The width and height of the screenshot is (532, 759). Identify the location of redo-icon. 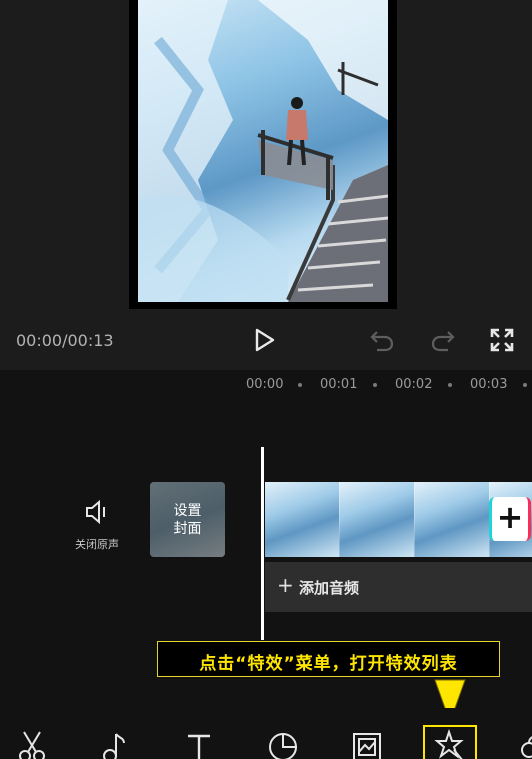
(443, 340).